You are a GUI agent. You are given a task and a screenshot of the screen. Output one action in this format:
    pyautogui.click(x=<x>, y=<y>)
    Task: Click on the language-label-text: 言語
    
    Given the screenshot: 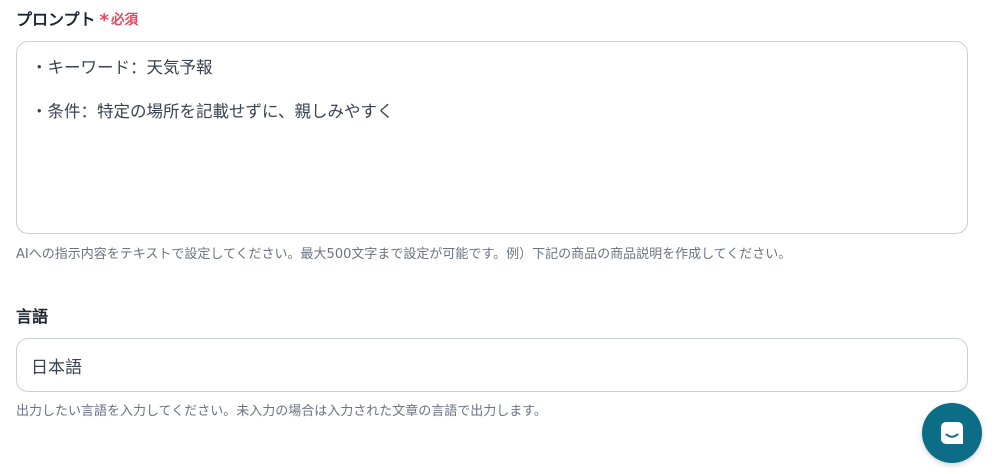 What is the action you would take?
    pyautogui.click(x=32, y=316)
    